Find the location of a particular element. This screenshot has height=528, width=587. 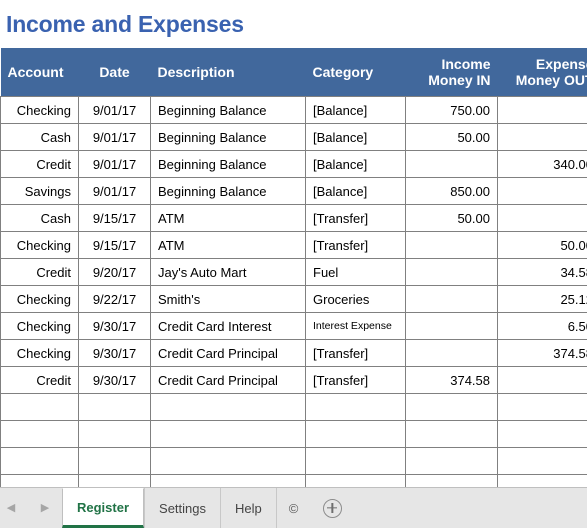

column-header-account: Account is located at coordinates (39, 72).